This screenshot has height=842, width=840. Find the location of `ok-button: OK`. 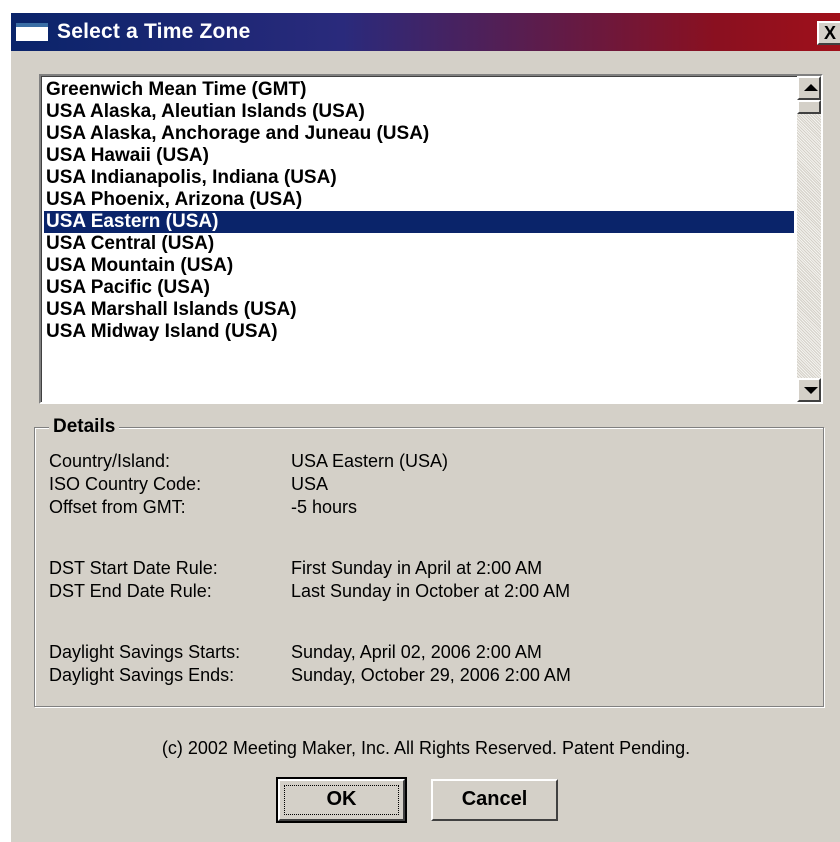

ok-button: OK is located at coordinates (341, 800).